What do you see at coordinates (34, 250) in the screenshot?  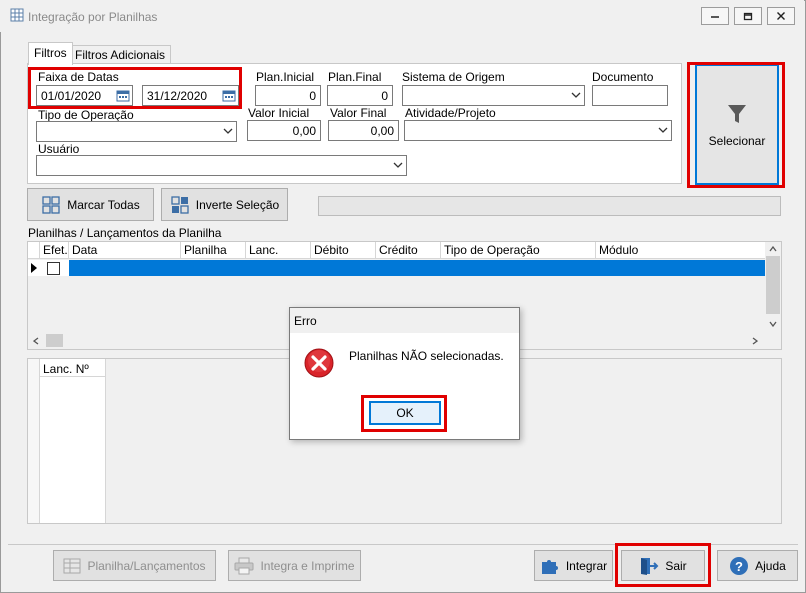 I see `grid-corner` at bounding box center [34, 250].